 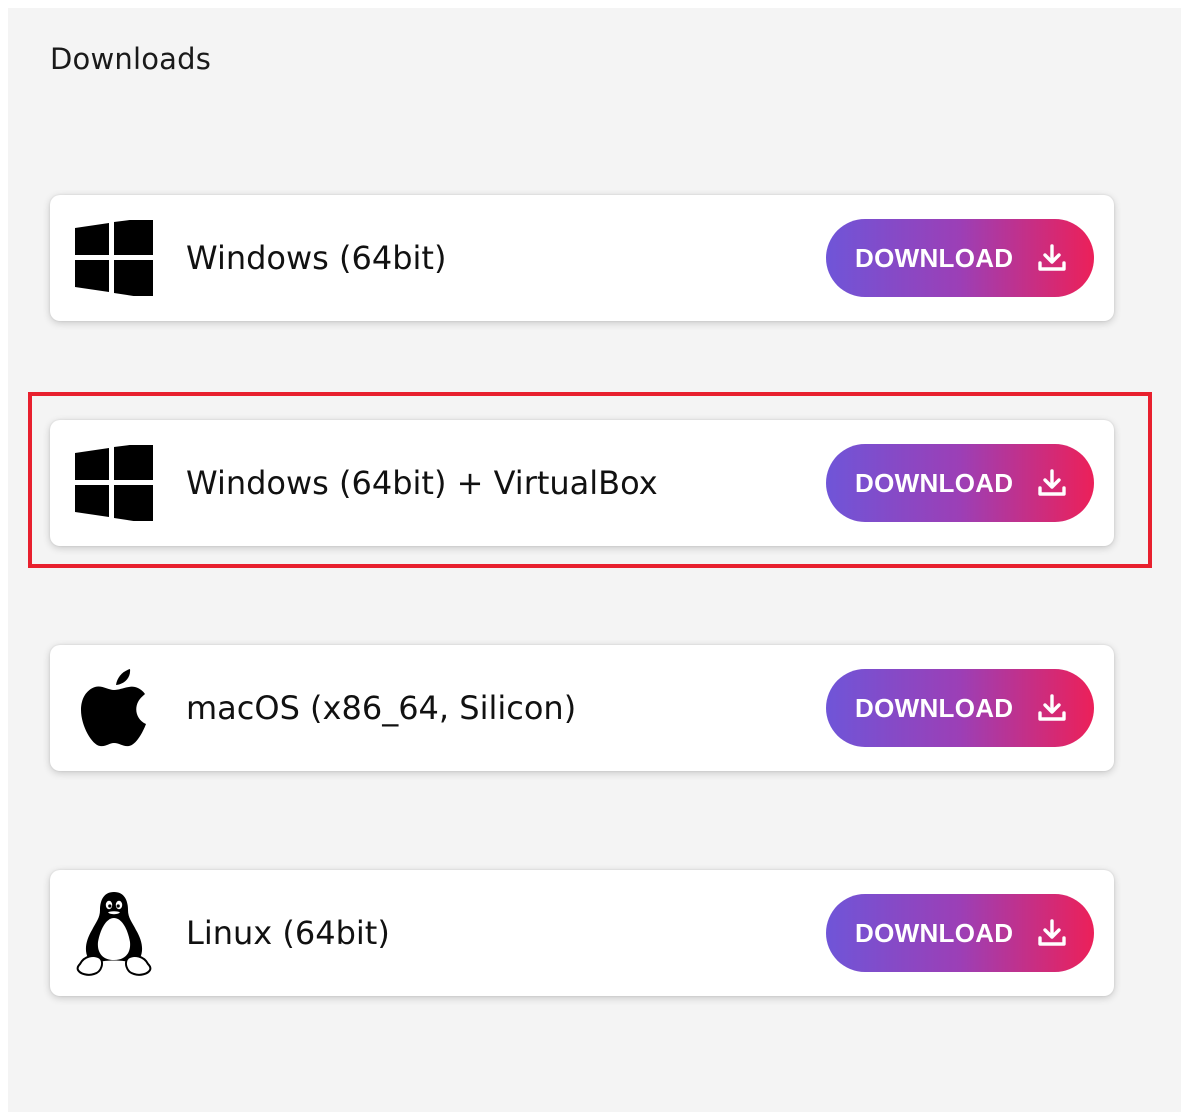 What do you see at coordinates (316, 258) in the screenshot?
I see `download-label: Windows (64bit)` at bounding box center [316, 258].